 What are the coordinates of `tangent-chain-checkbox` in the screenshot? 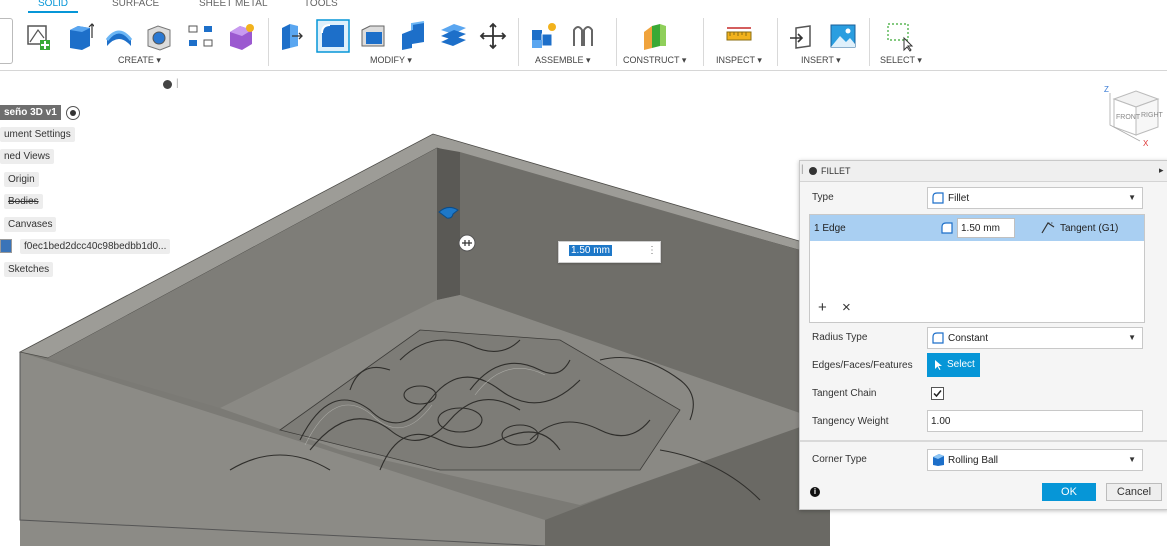 It's located at (937, 393).